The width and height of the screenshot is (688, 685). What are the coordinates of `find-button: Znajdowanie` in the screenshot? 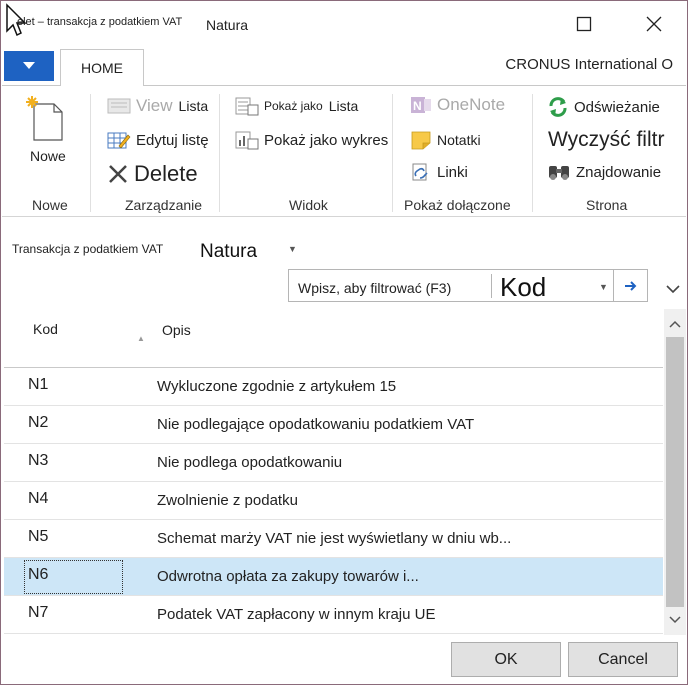 It's located at (604, 172).